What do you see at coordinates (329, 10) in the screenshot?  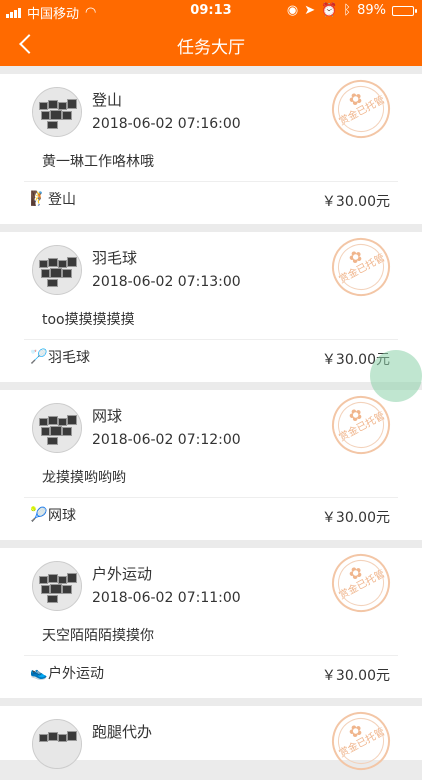 I see `alarm-icon: ⏰` at bounding box center [329, 10].